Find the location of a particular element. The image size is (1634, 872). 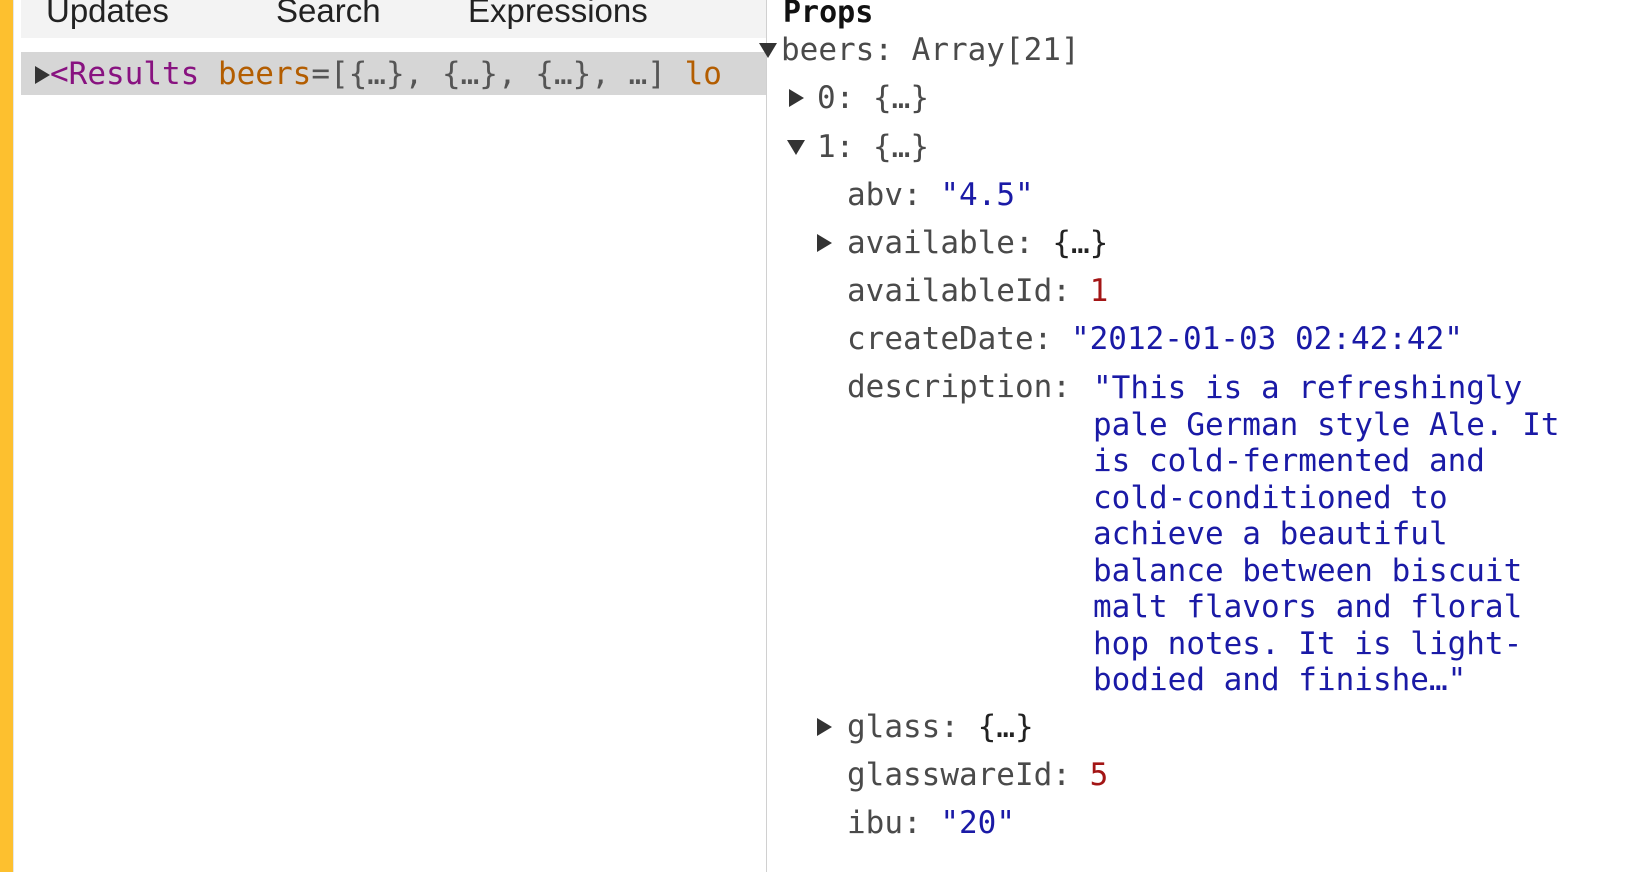

prop-value: "2012-01-03 02:42:42" is located at coordinates (1266, 339).